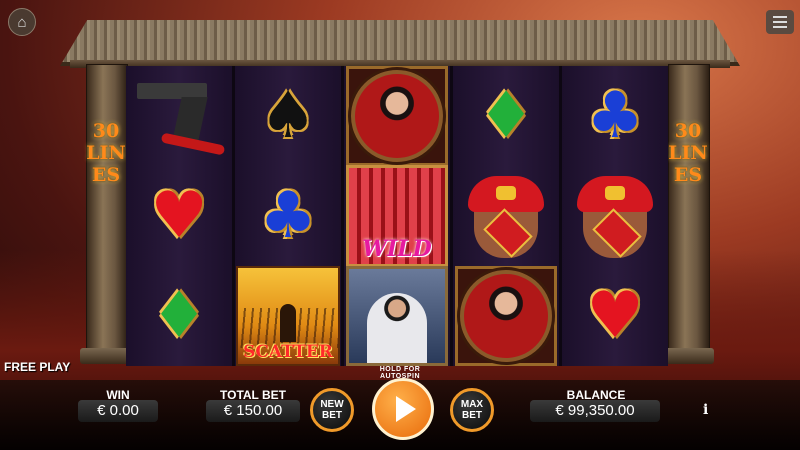 The width and height of the screenshot is (800, 450). Describe the element at coordinates (118, 411) in the screenshot. I see `win-value: € 0.00` at that location.